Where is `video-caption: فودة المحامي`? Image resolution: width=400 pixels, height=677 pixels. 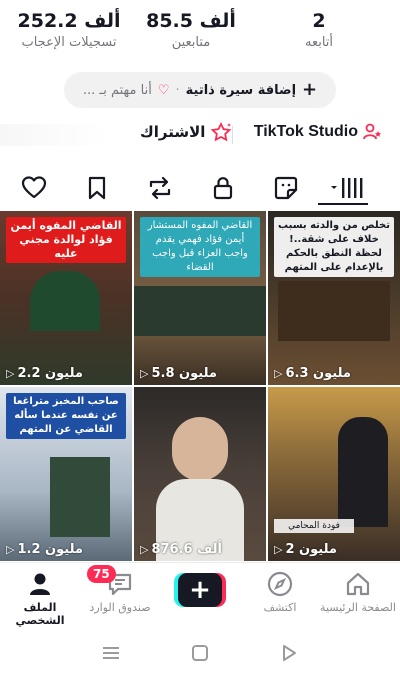 video-caption: فودة المحامي is located at coordinates (314, 526).